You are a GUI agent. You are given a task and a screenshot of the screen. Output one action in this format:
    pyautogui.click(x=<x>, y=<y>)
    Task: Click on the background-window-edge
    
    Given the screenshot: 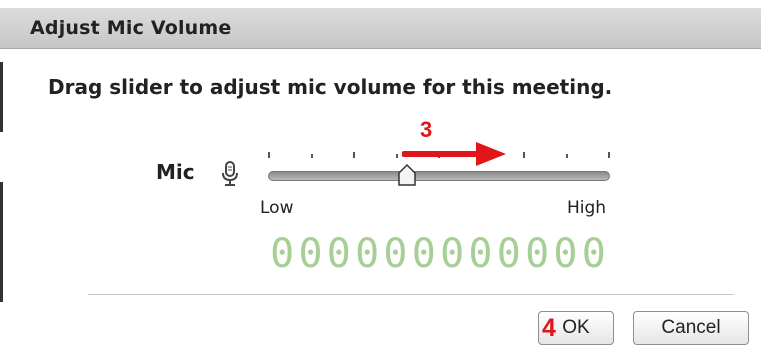 What is the action you would take?
    pyautogui.click(x=1, y=182)
    